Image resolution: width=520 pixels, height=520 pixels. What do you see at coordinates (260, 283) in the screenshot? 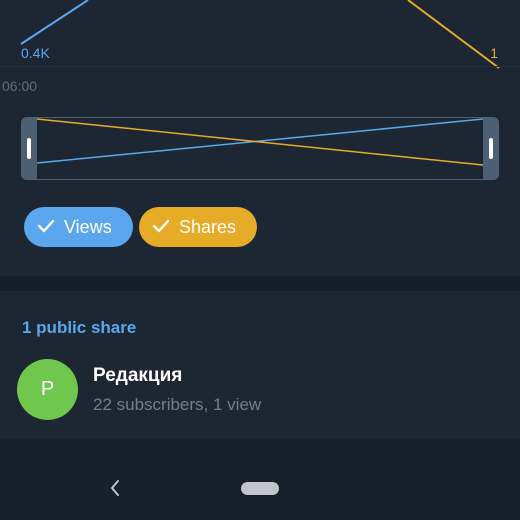
I see `section-divider` at bounding box center [260, 283].